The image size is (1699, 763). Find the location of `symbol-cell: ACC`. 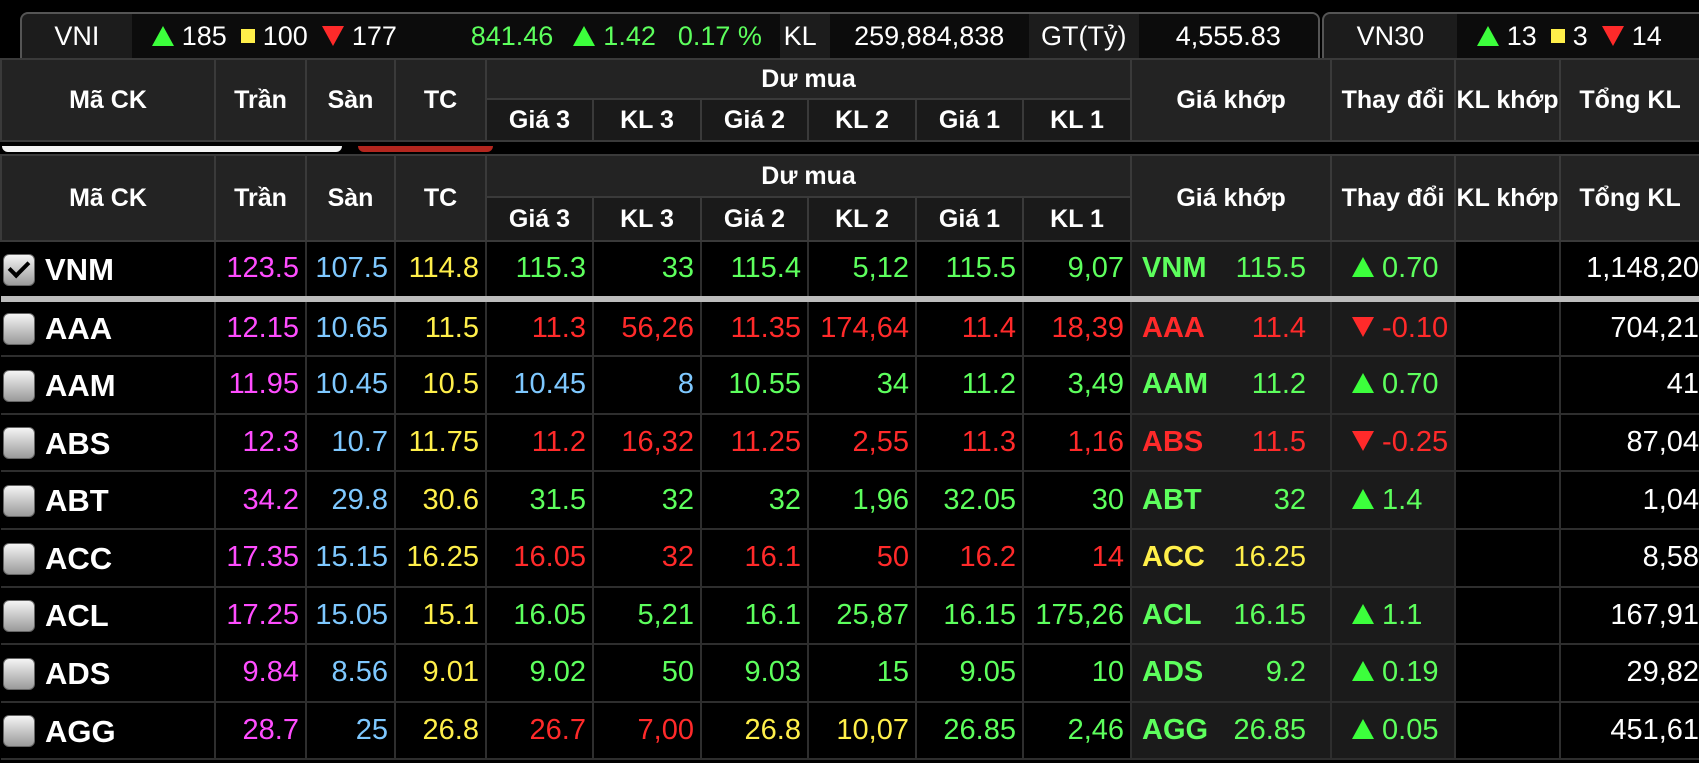

symbol-cell: ACC is located at coordinates (108, 558).